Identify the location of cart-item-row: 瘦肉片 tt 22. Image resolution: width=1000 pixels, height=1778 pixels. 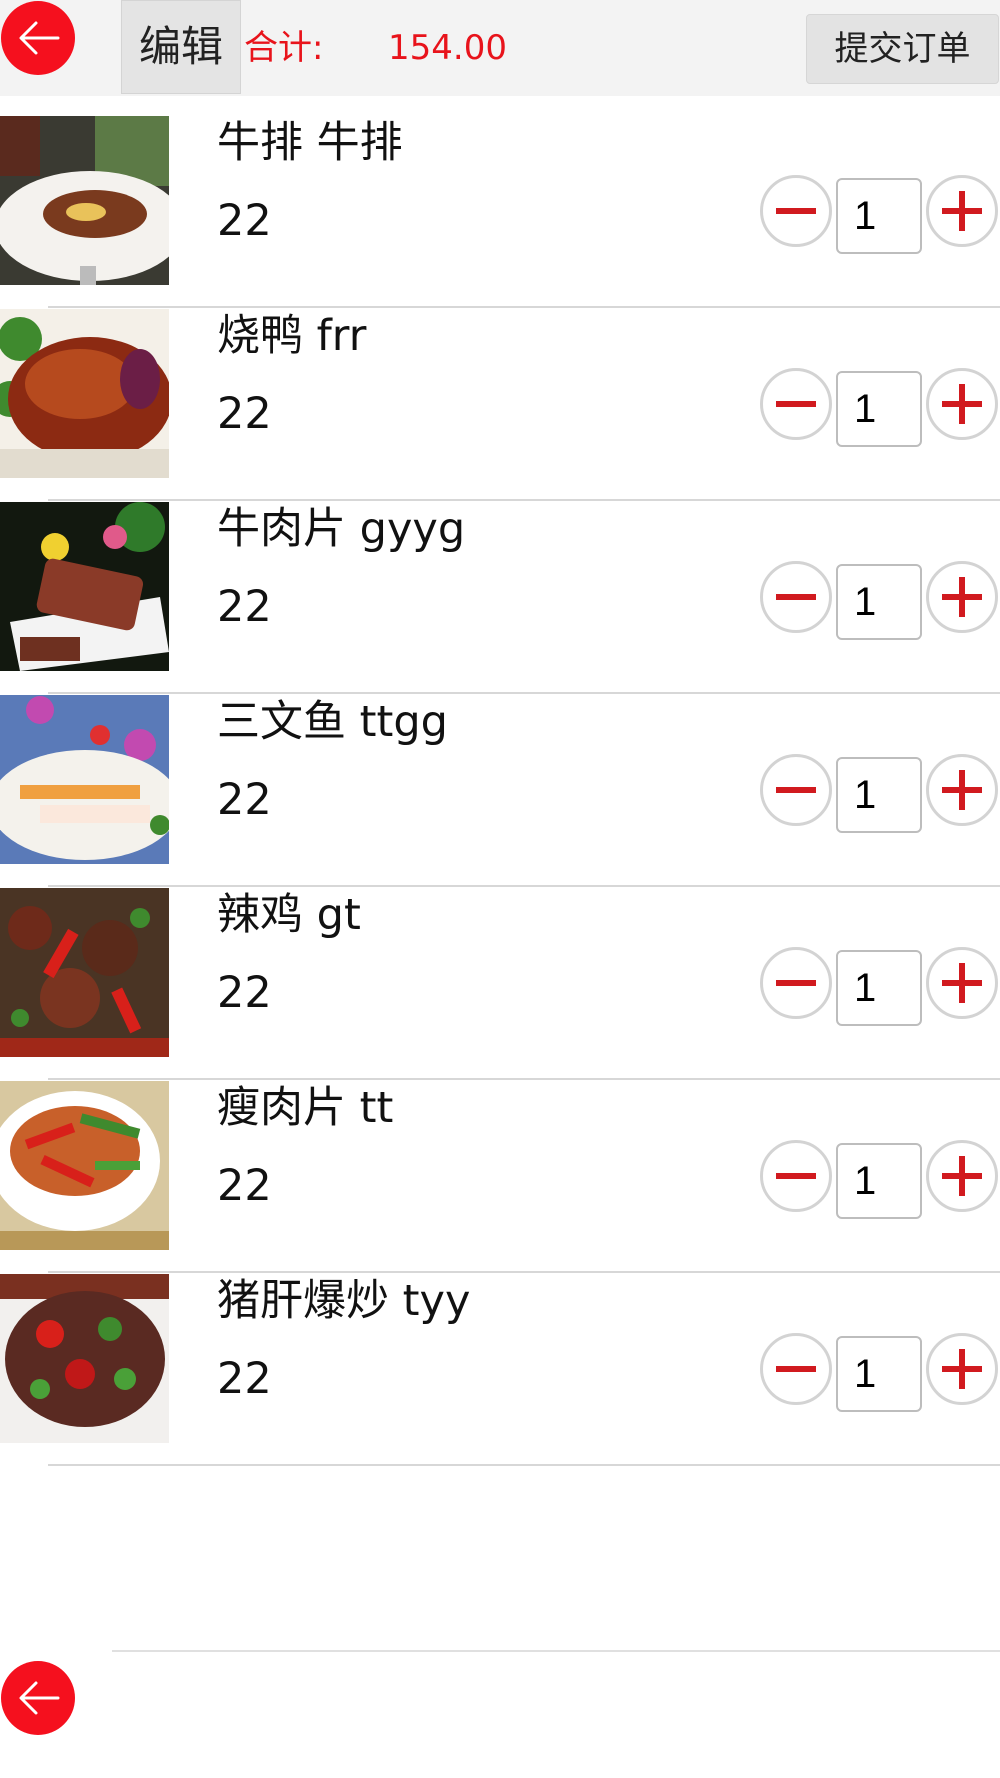
(500, 1176).